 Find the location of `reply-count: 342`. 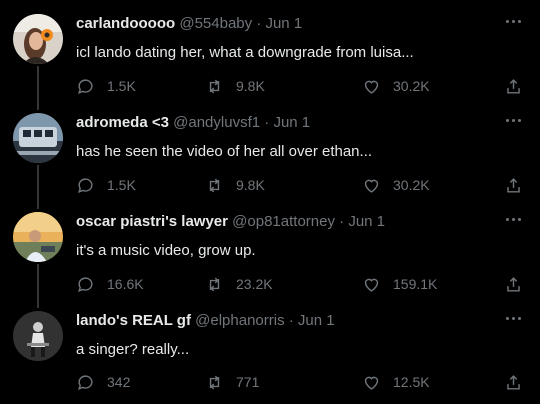

reply-count: 342 is located at coordinates (119, 382).